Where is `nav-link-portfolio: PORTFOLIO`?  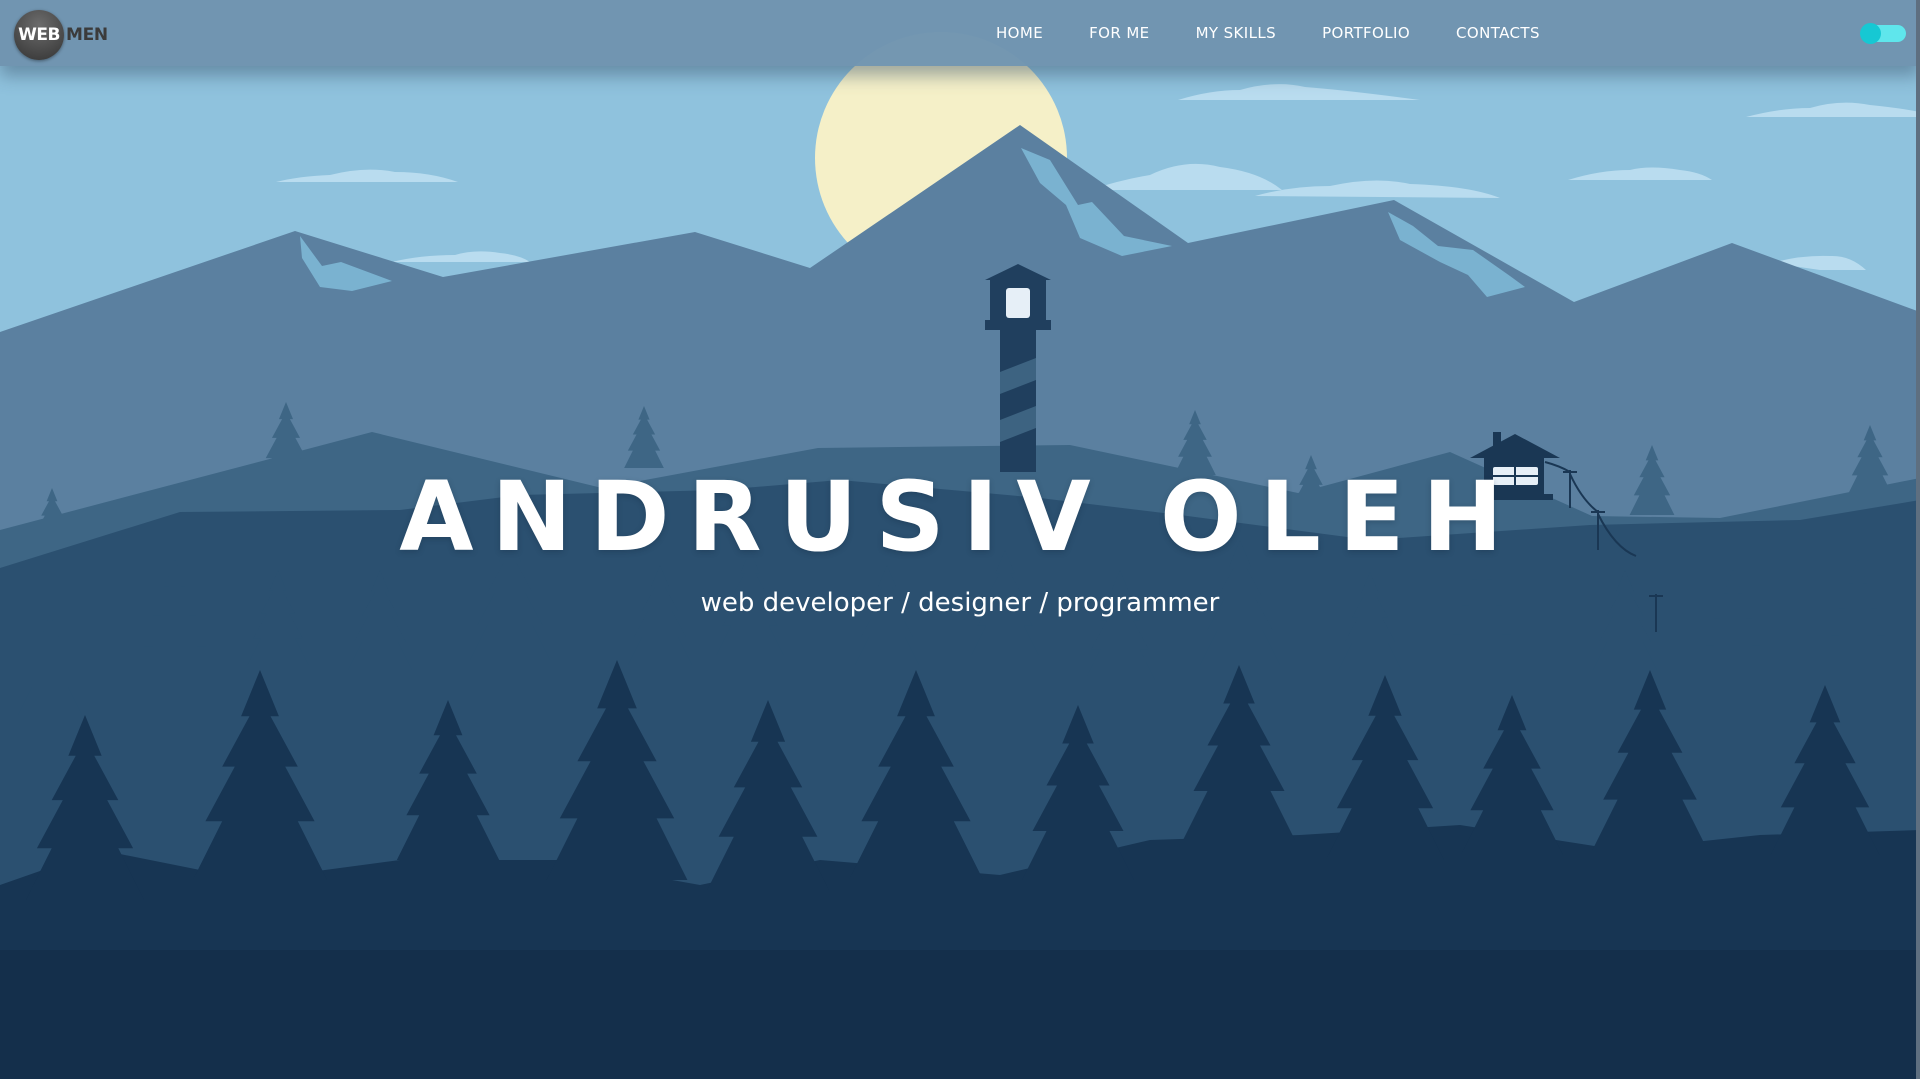
nav-link-portfolio: PORTFOLIO is located at coordinates (1366, 33).